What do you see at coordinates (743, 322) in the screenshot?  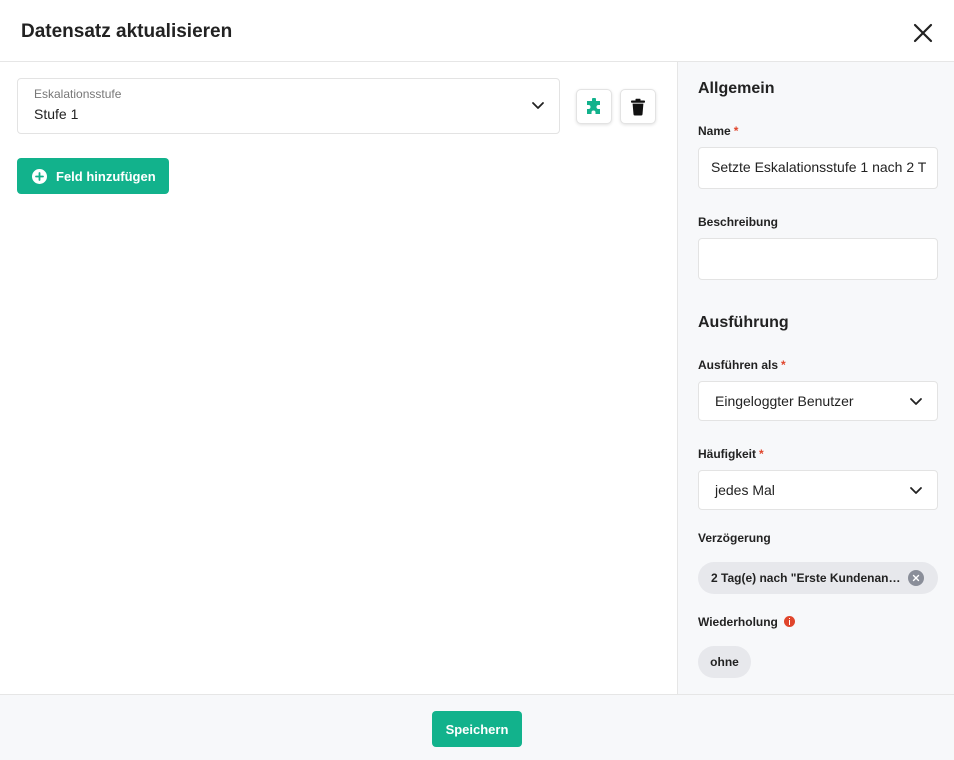 I see `execution-section-title: Ausführung` at bounding box center [743, 322].